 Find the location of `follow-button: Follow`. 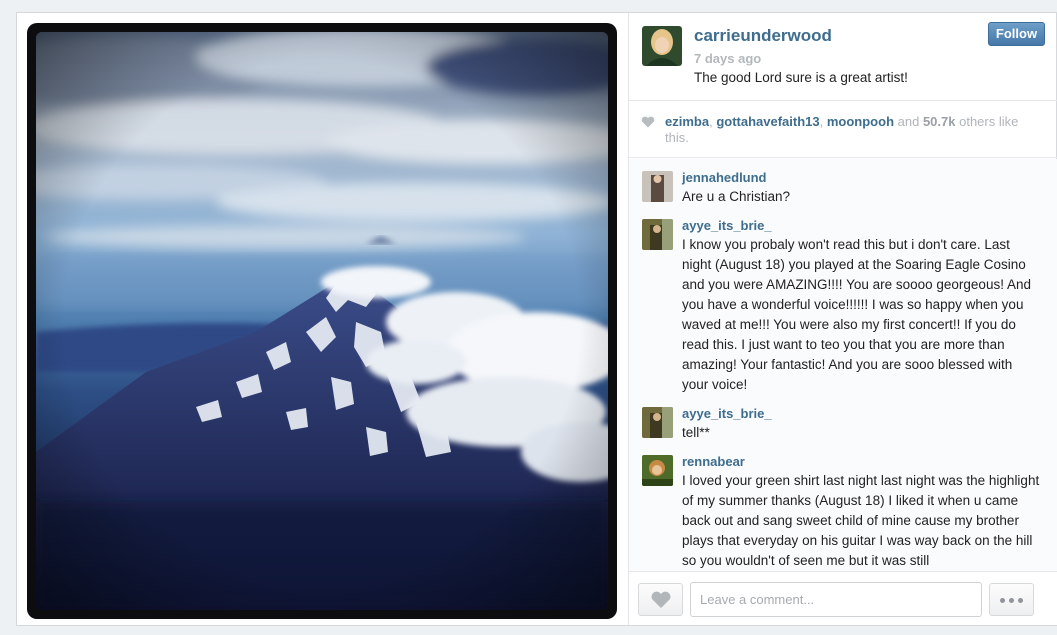

follow-button: Follow is located at coordinates (1016, 34).